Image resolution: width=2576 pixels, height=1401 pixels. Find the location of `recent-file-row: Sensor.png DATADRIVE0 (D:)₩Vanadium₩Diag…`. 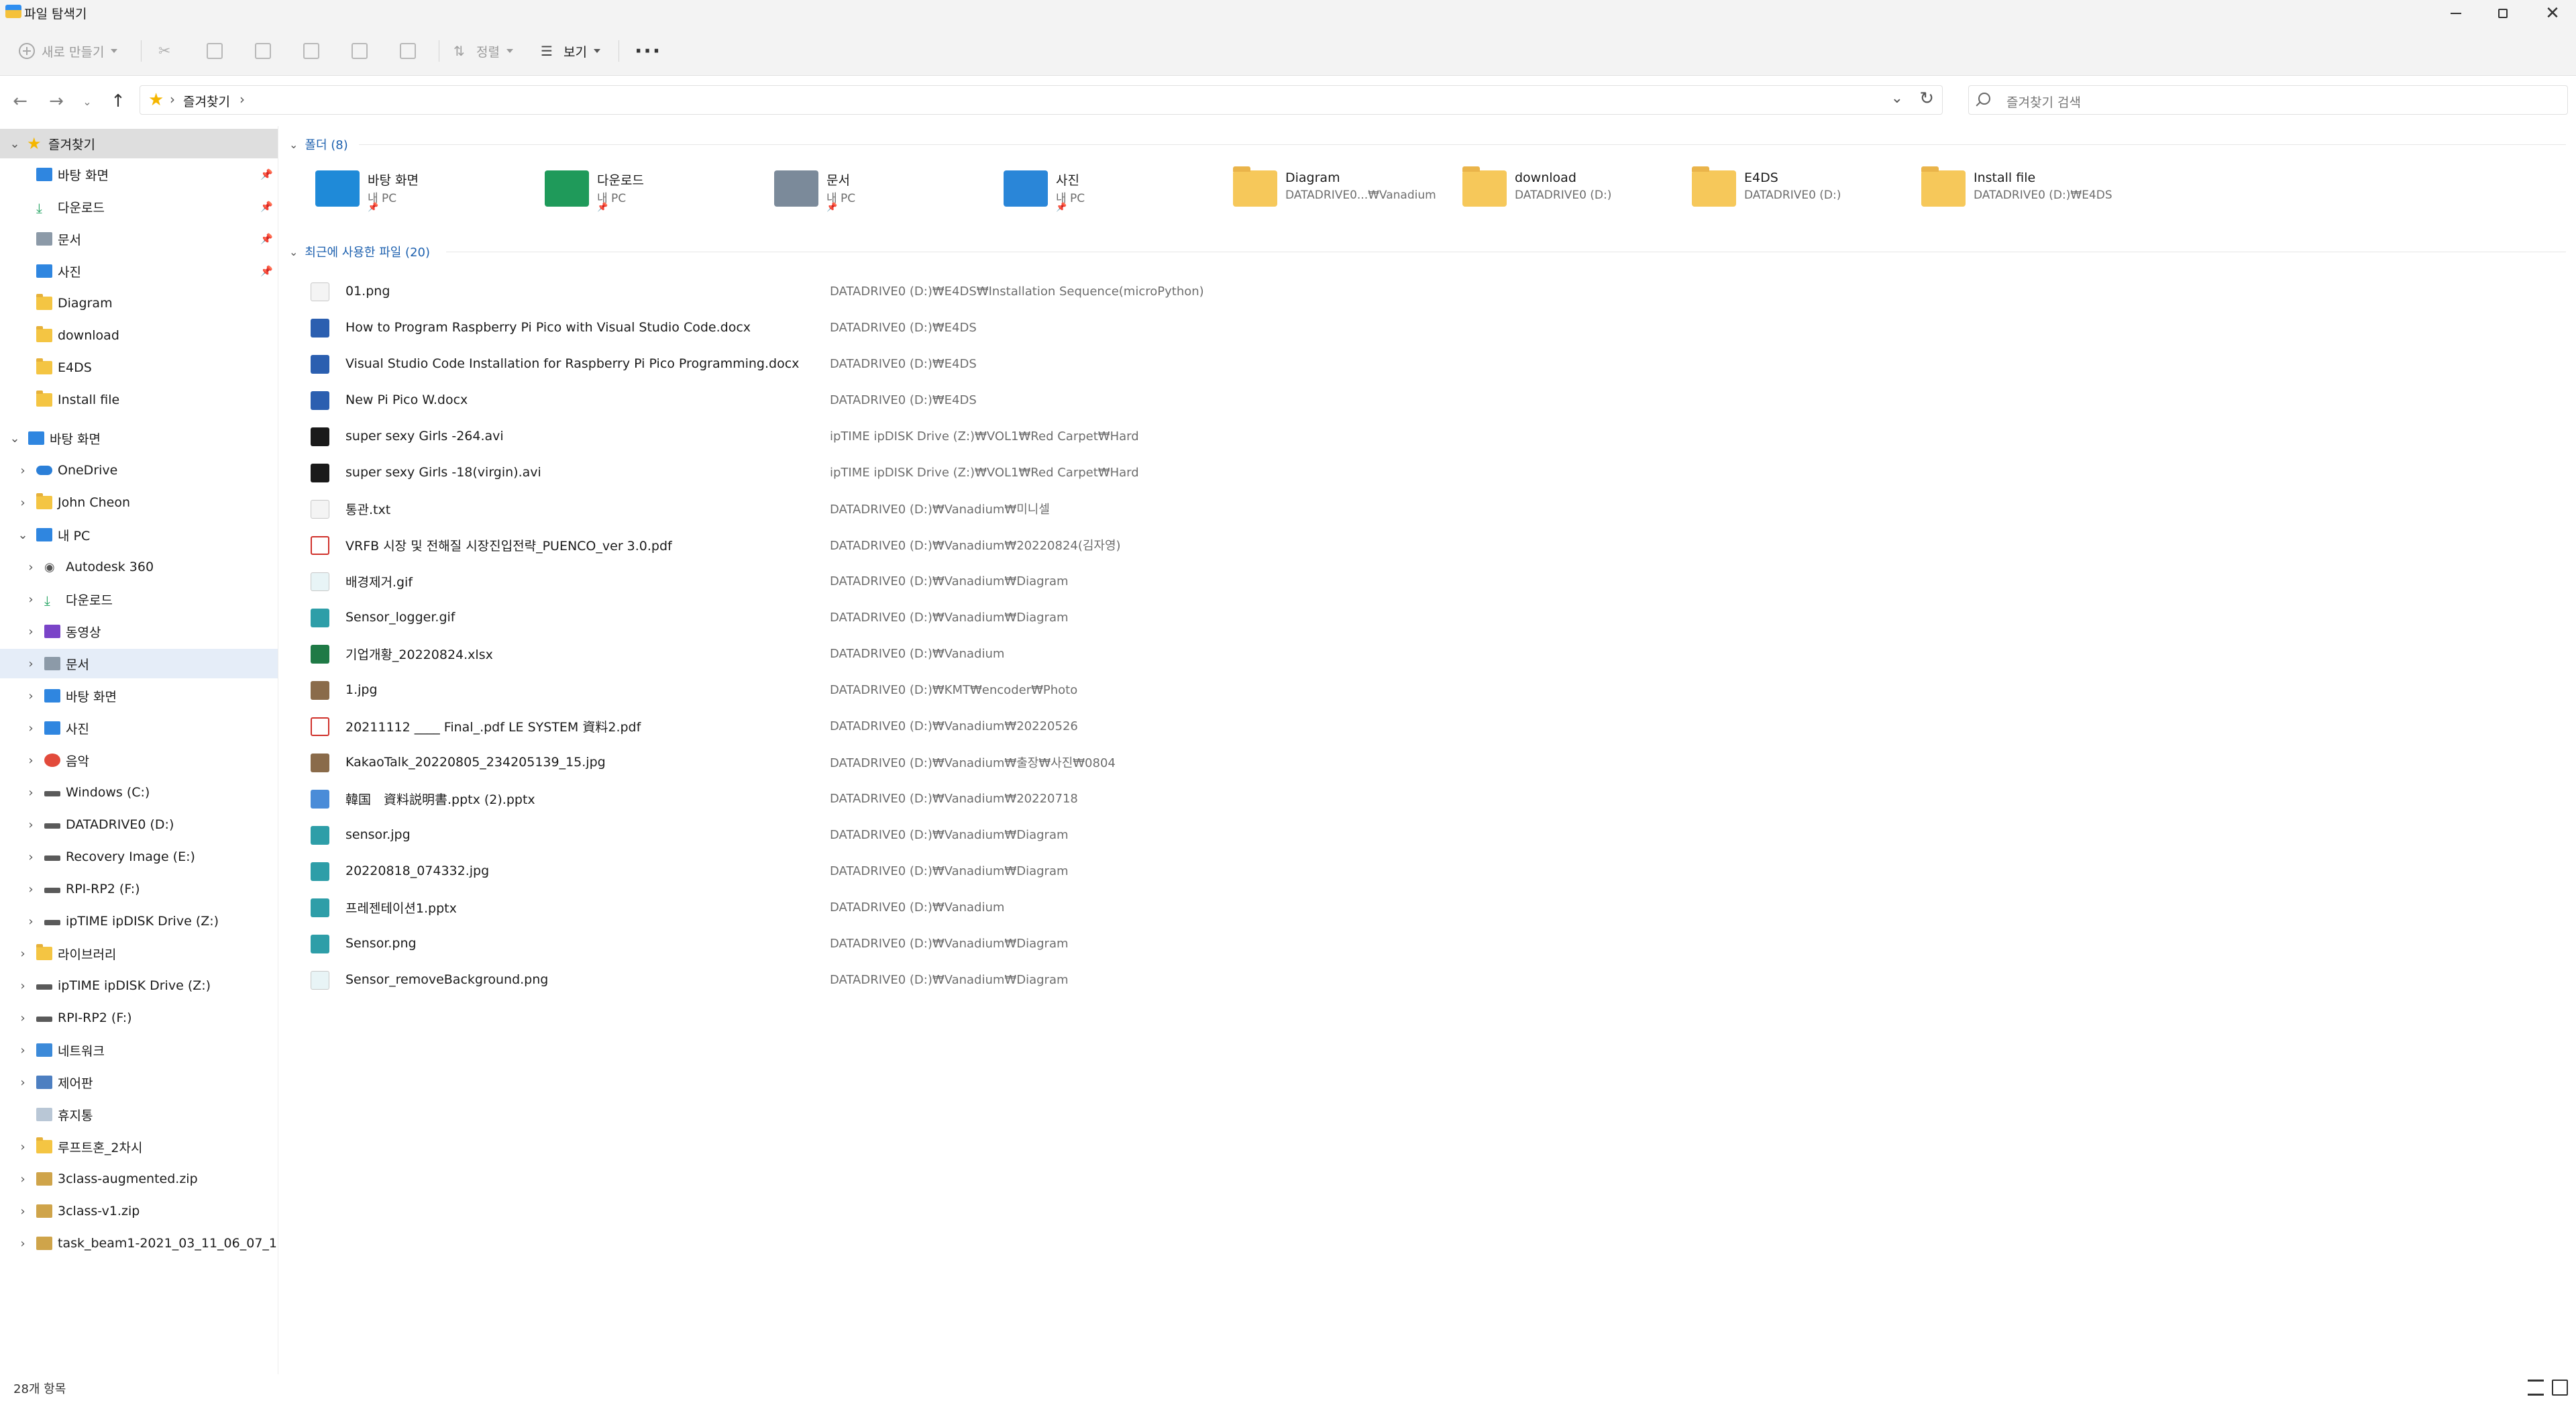

recent-file-row: Sensor.png DATADRIVE0 (D:)₩Vanadium₩Diag… is located at coordinates (981, 943).